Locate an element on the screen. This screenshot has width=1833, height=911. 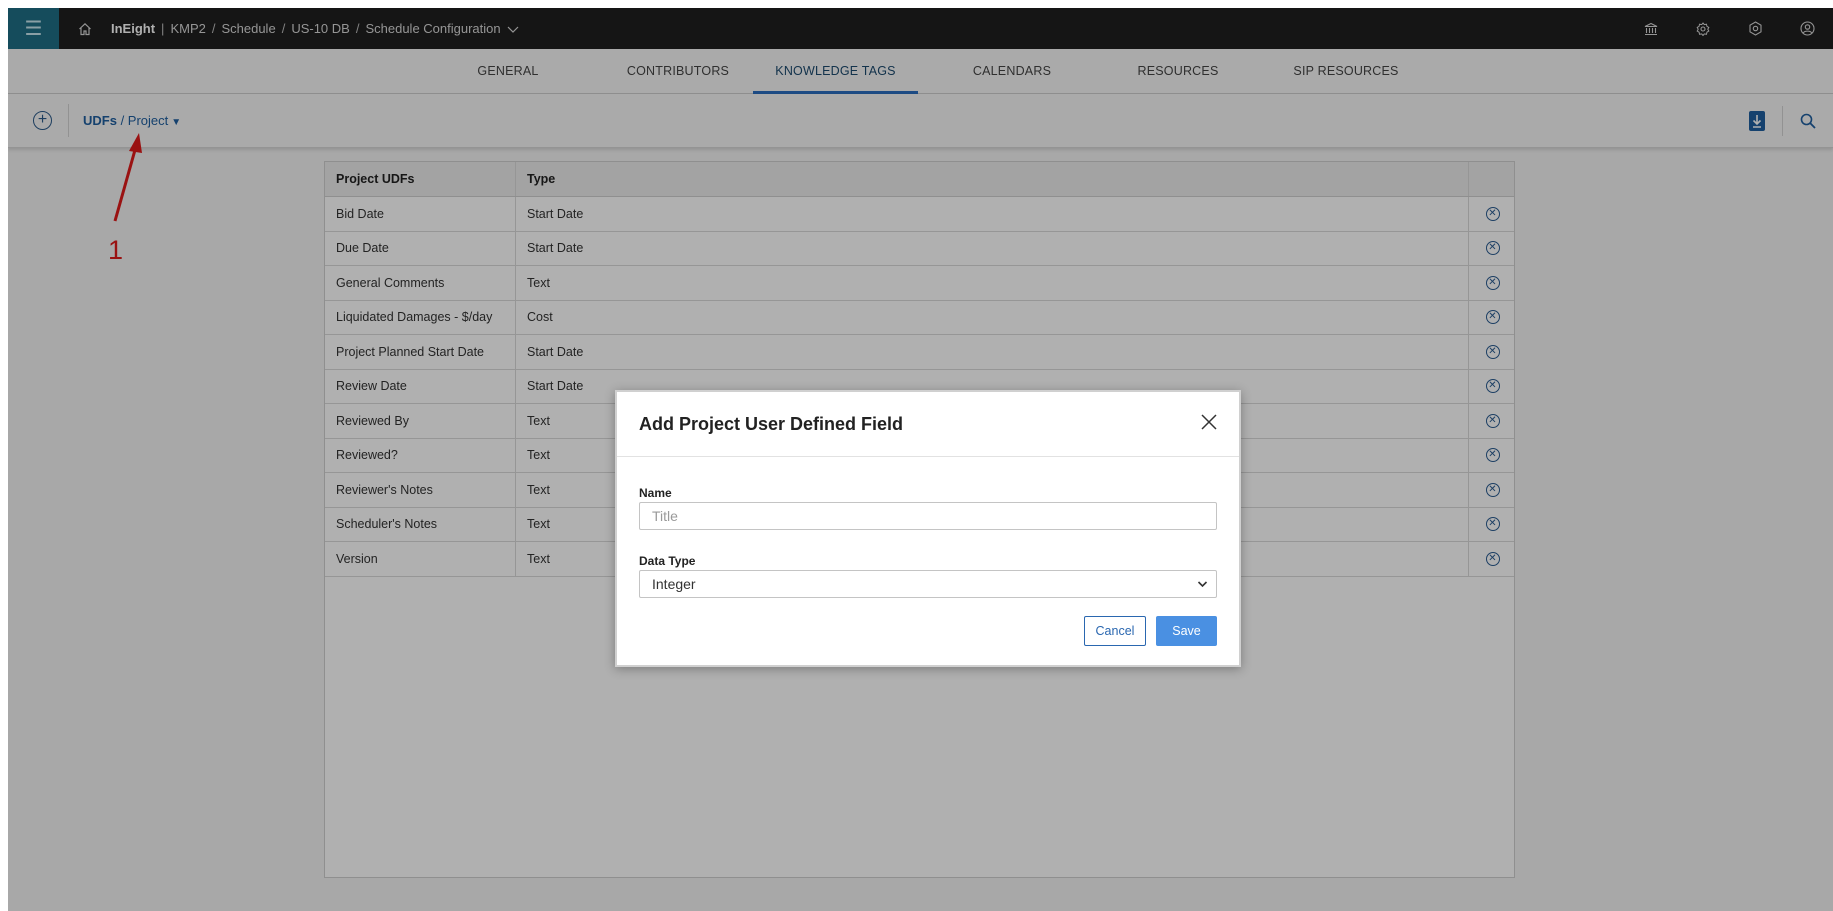
save-button: Save is located at coordinates (1186, 631).